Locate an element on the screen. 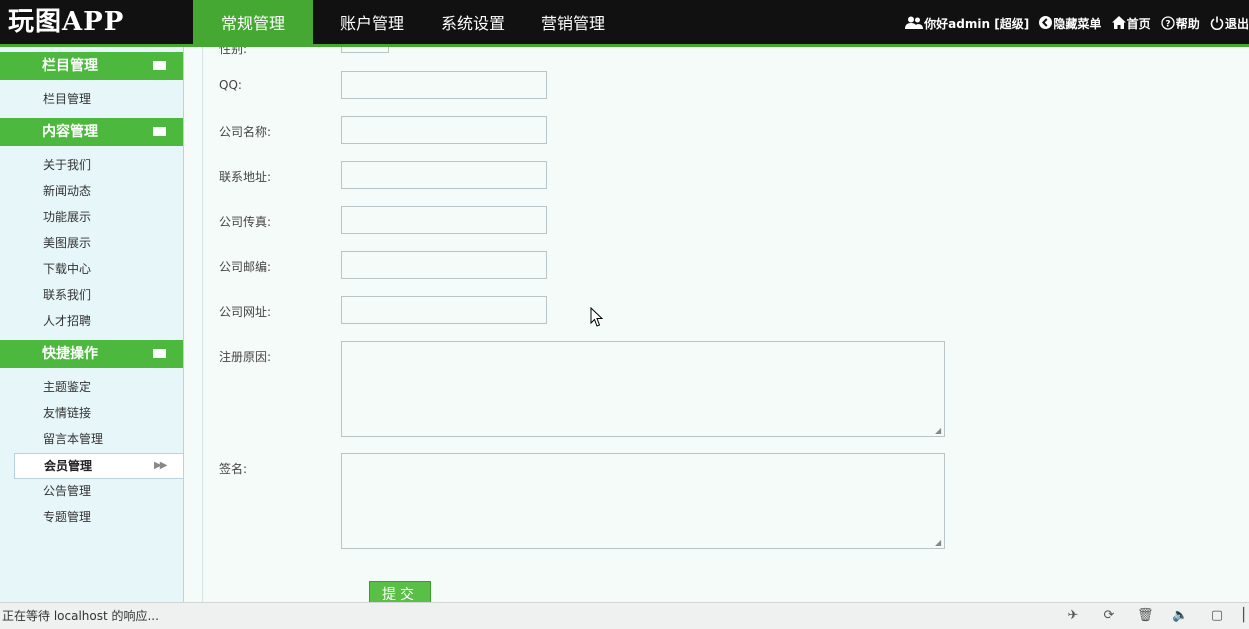 The height and width of the screenshot is (629, 1249). sidebar-section-column-management: 栏目管理 is located at coordinates (91, 66).